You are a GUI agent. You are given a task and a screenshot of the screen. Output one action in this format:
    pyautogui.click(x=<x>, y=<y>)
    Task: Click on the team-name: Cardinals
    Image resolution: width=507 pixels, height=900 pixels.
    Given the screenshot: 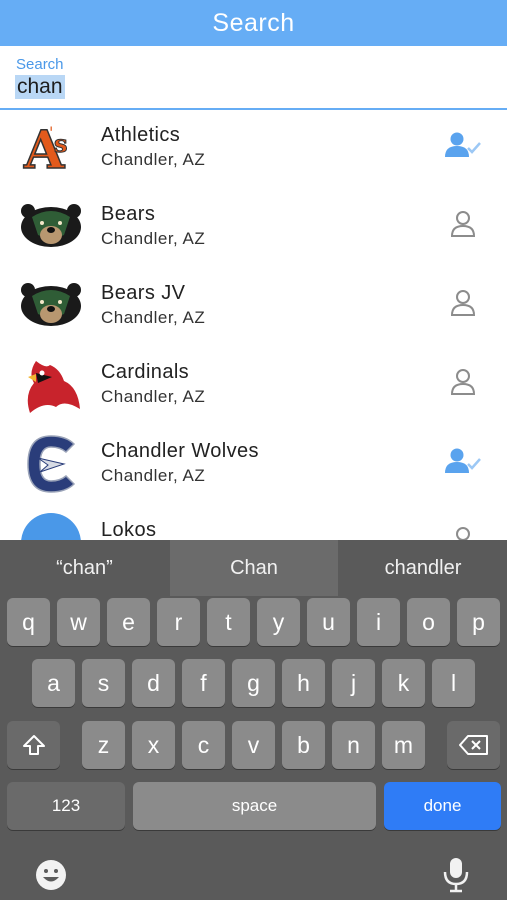 What is the action you would take?
    pyautogui.click(x=145, y=372)
    